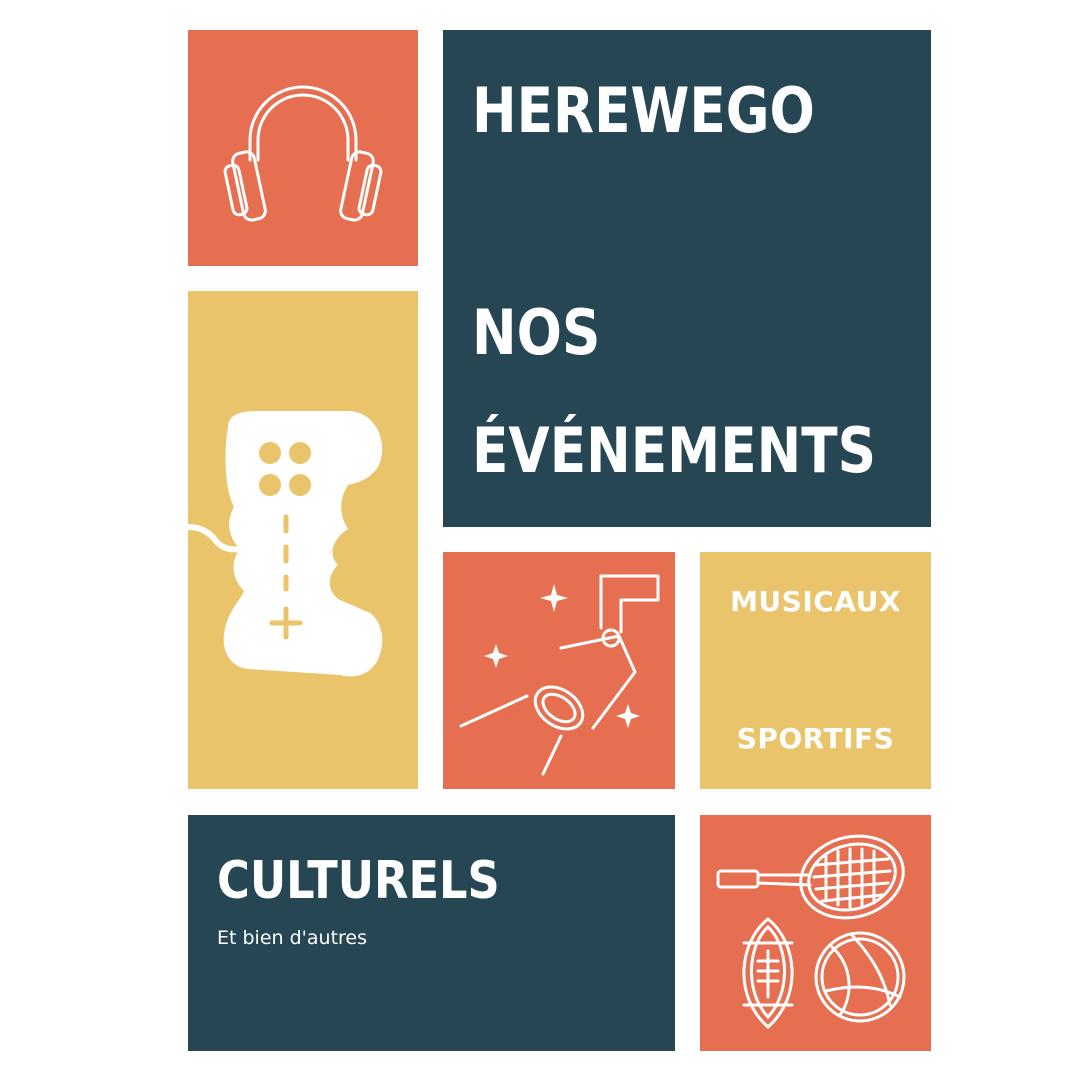 The image size is (1080, 1080). Describe the element at coordinates (285, 544) in the screenshot. I see `game-controller-icon` at that location.